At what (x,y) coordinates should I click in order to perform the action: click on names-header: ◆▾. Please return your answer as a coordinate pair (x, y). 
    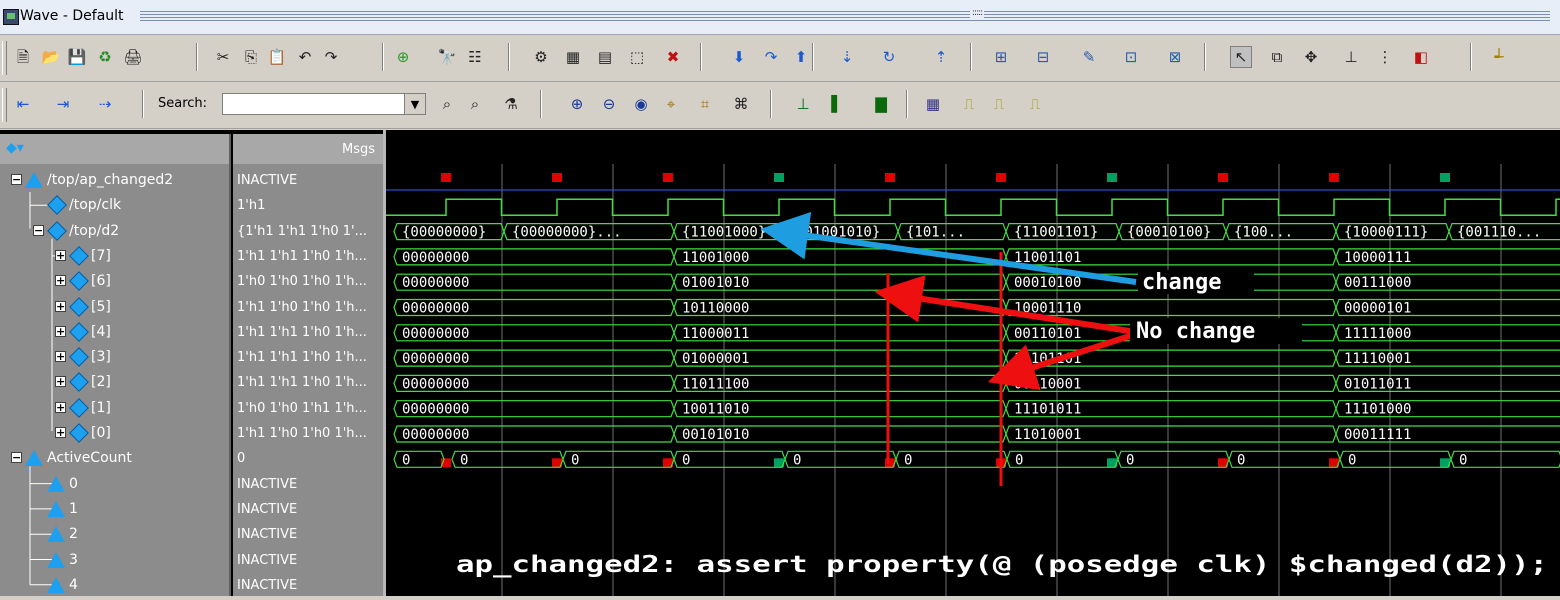
    Looking at the image, I should click on (115, 149).